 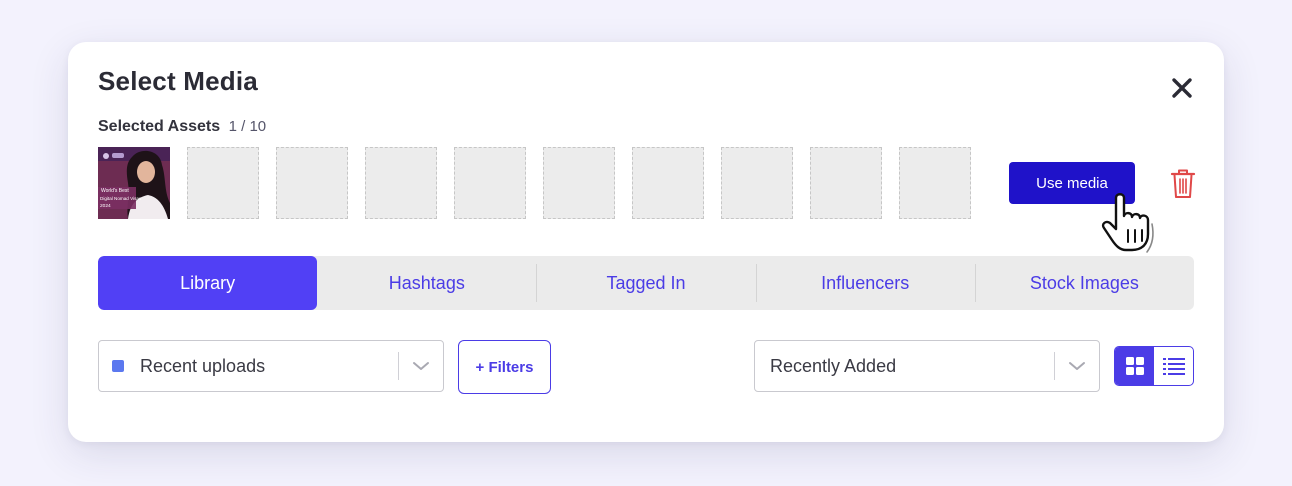 I want to click on source-select: Recent uploads, so click(x=271, y=366).